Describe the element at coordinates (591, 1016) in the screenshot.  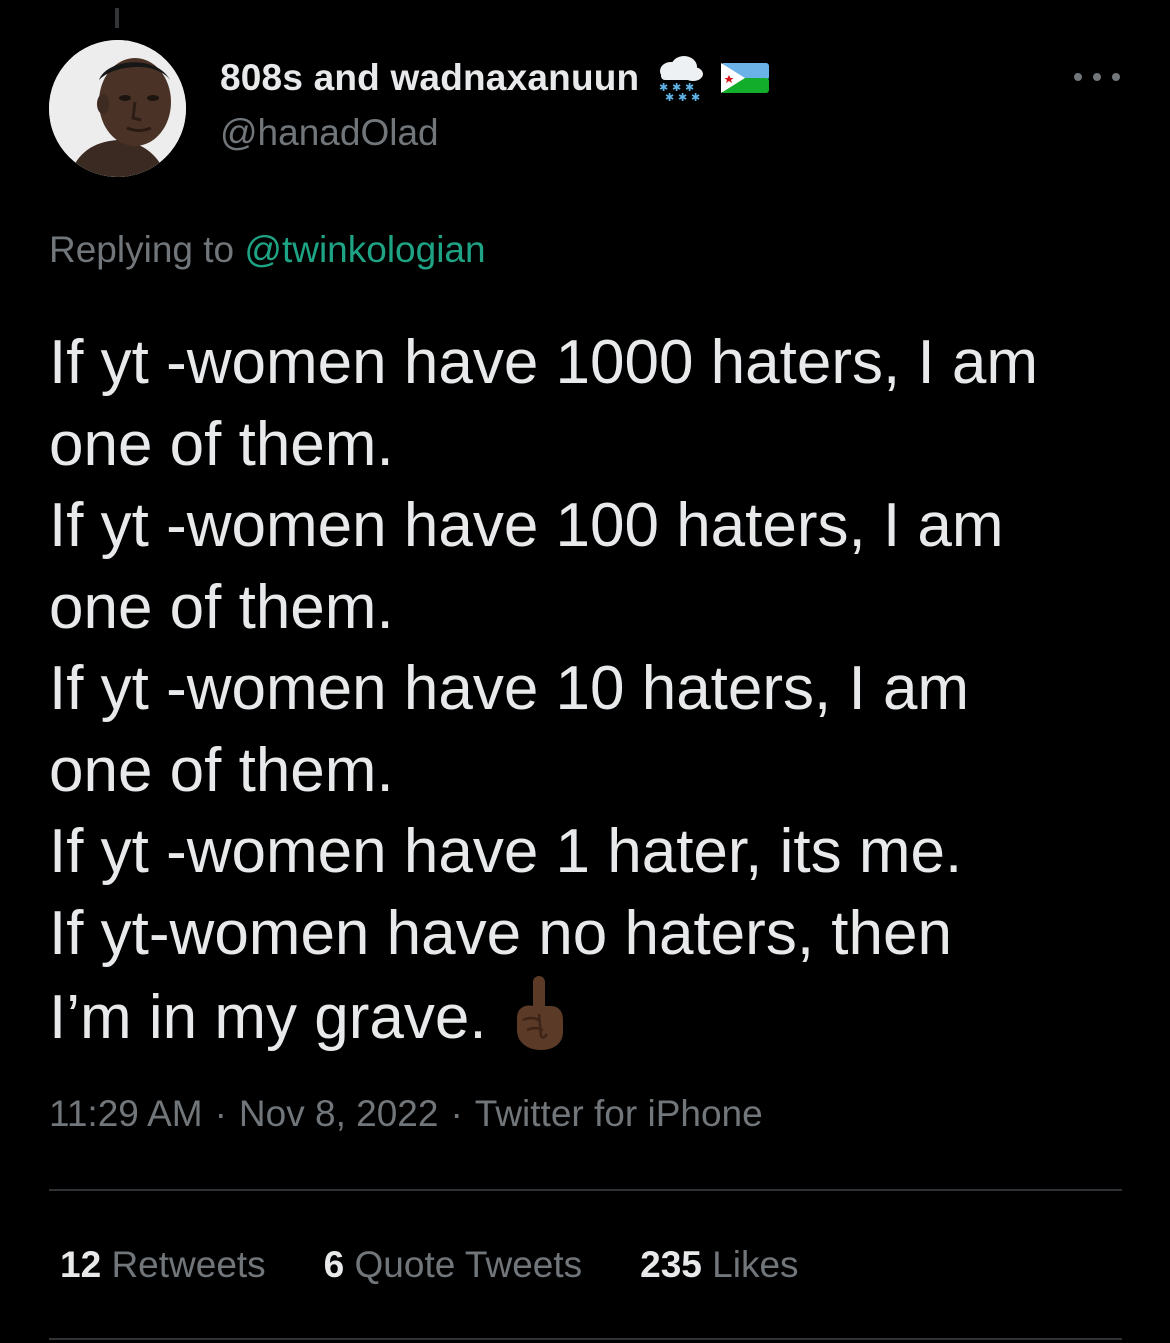
I see `tweet-last-line: I’m in my grave.` at that location.